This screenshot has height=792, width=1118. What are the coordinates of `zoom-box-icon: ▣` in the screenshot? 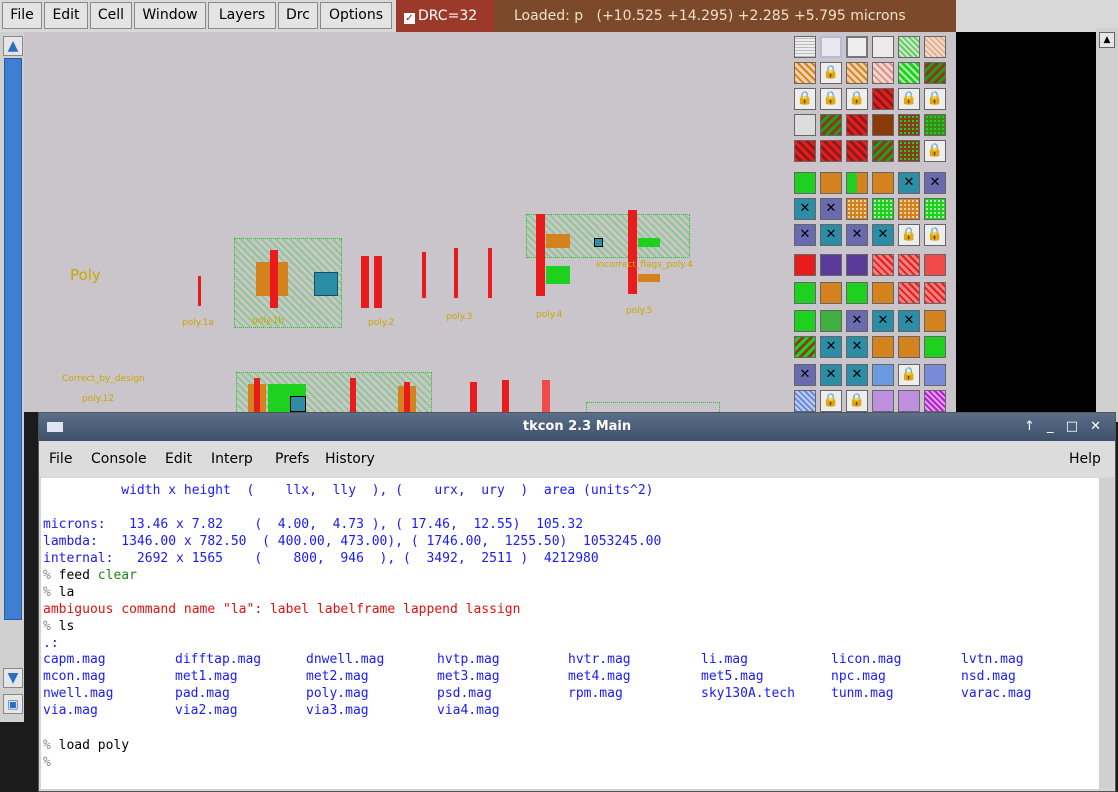 It's located at (13, 704).